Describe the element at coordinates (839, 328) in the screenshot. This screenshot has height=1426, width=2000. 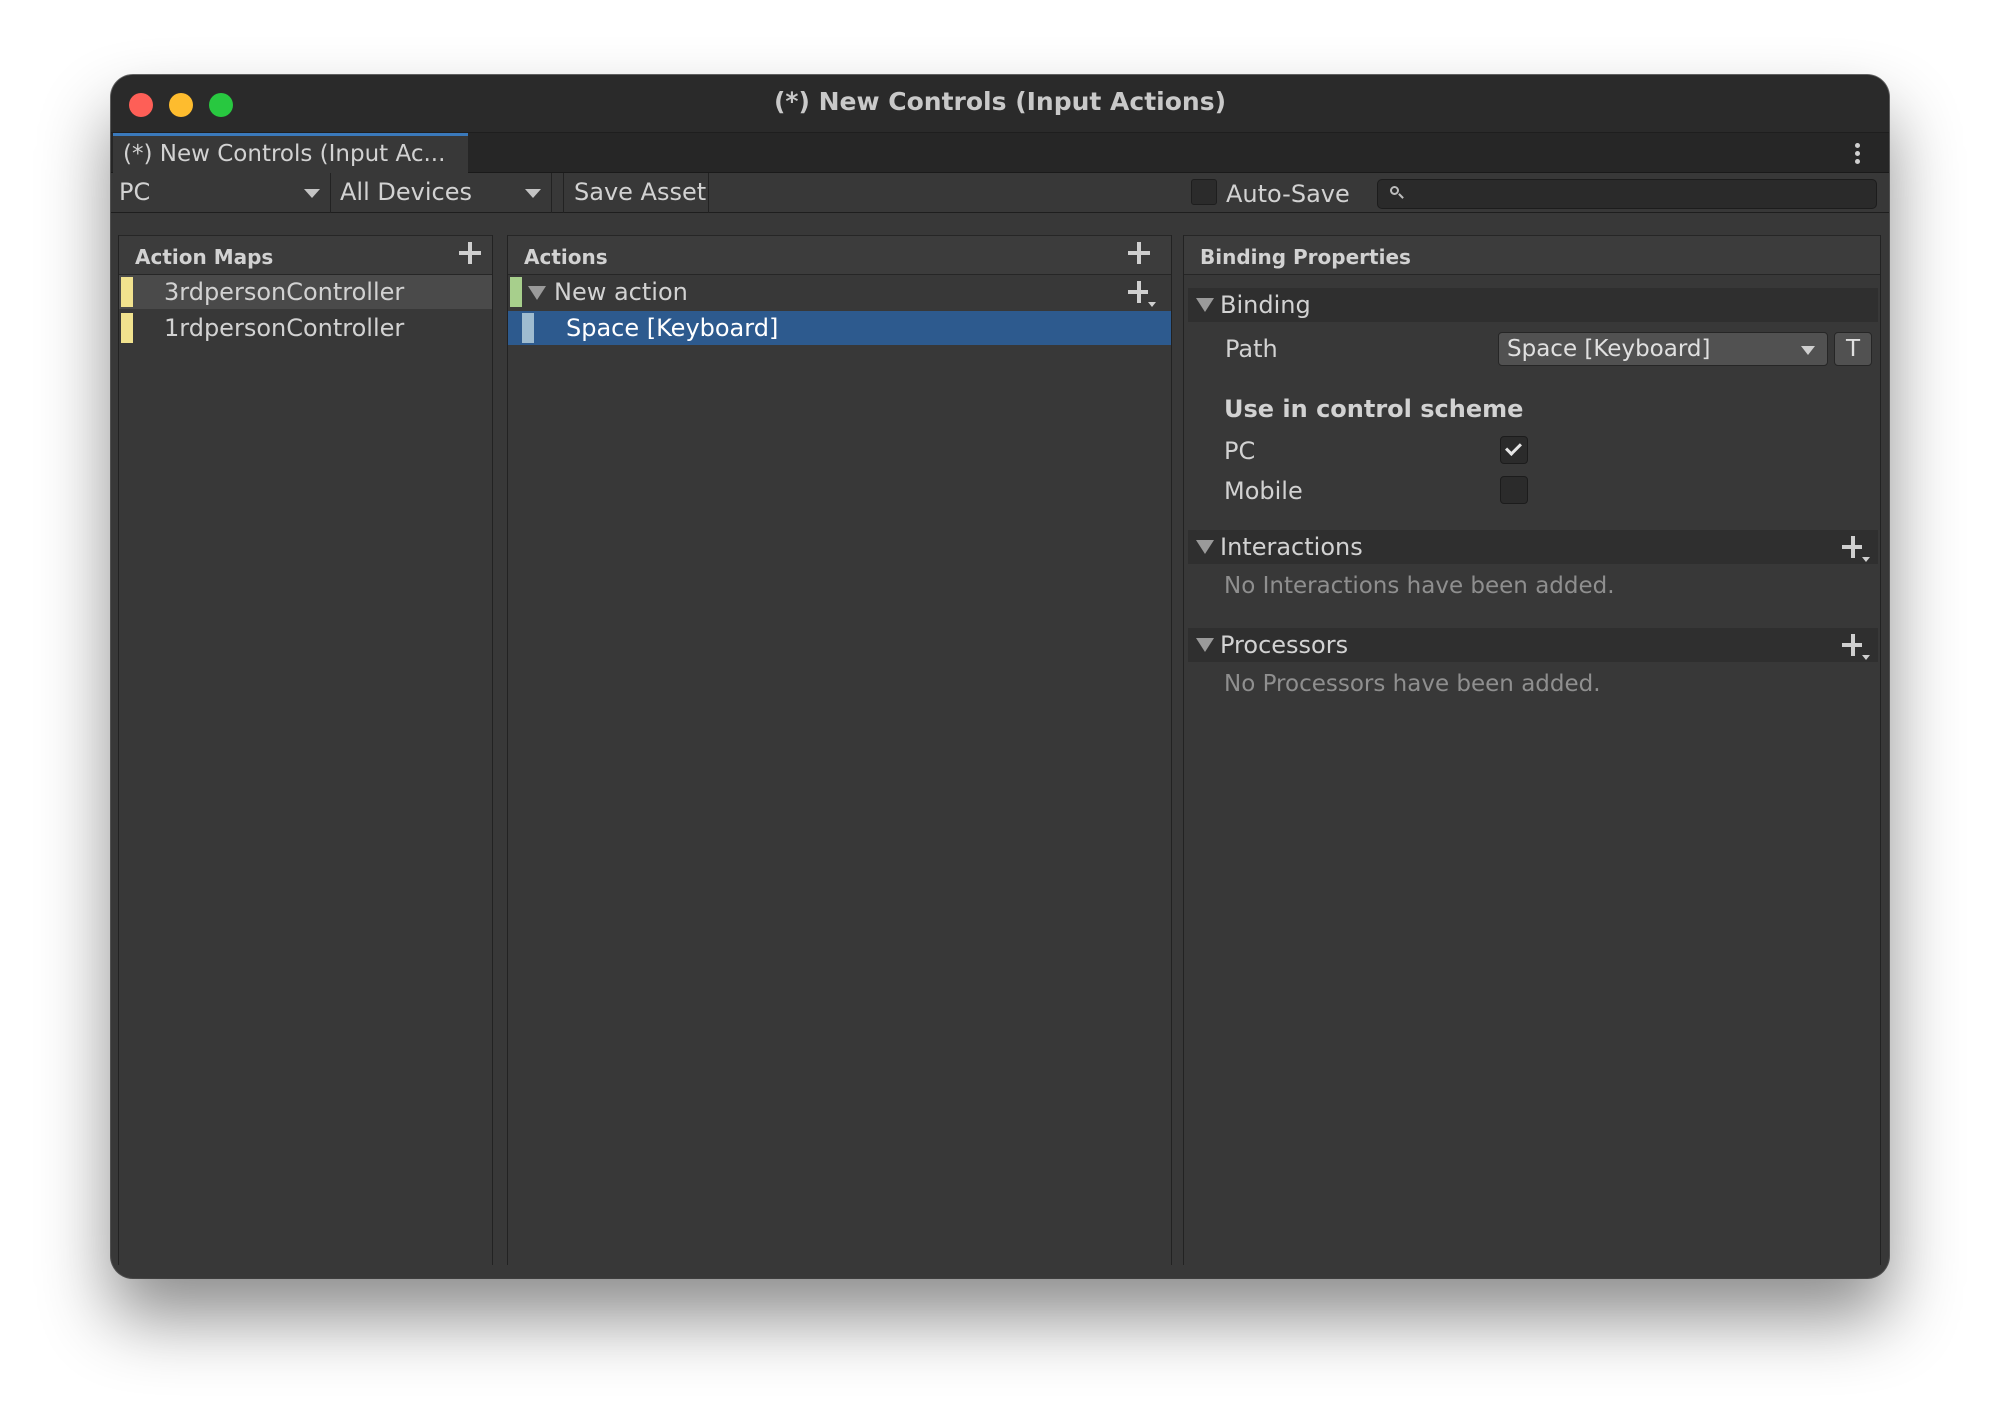
I see `binding-item: Space [Keyboard]` at that location.